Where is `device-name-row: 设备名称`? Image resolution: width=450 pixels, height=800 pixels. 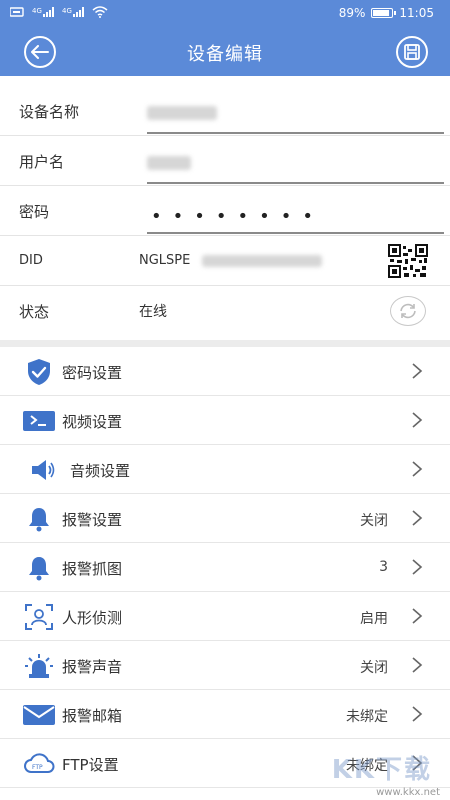
device-name-row: 设备名称 is located at coordinates (225, 111).